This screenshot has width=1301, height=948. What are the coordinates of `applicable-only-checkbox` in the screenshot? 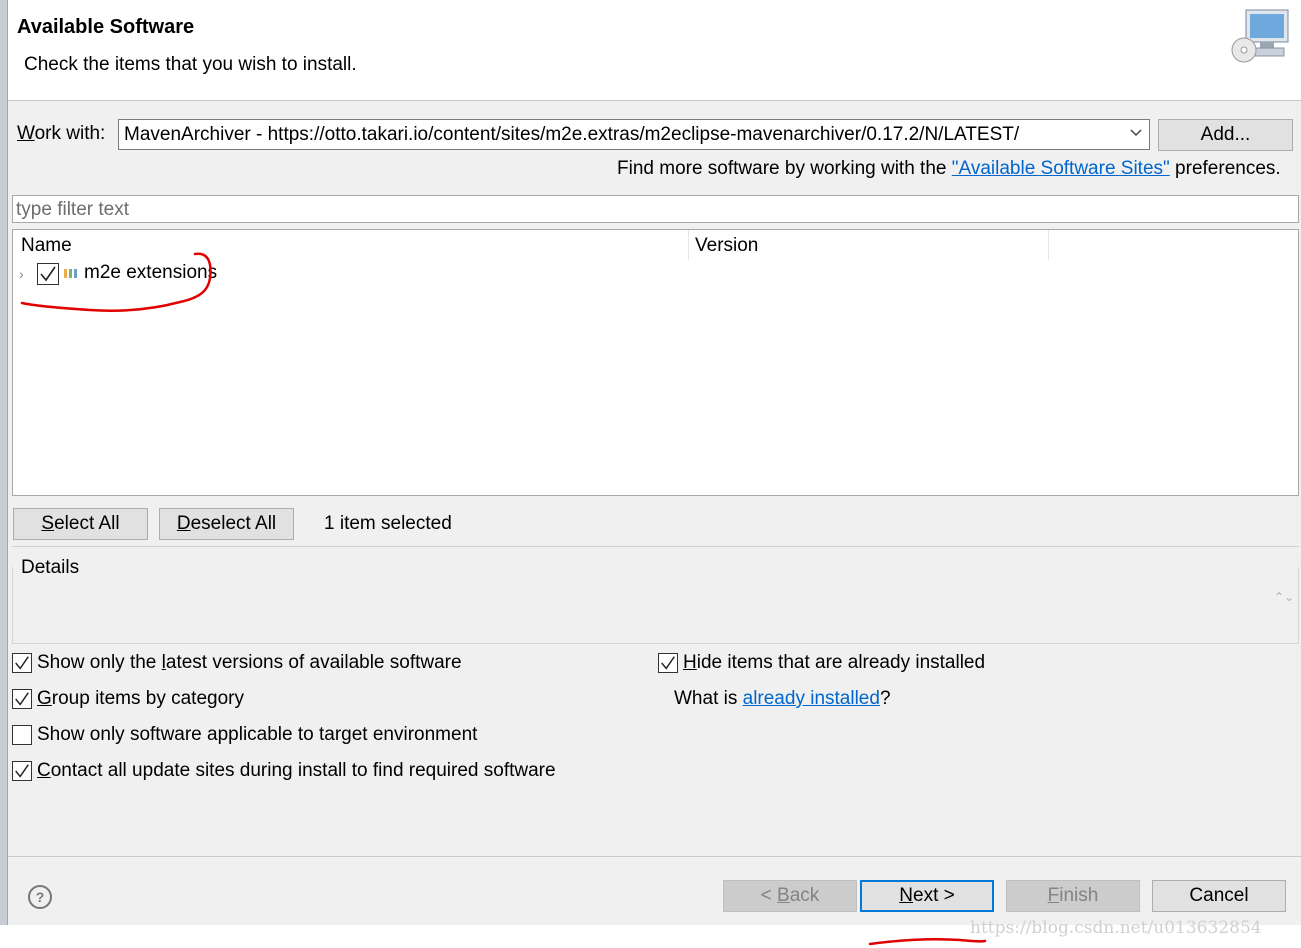 It's located at (22, 735).